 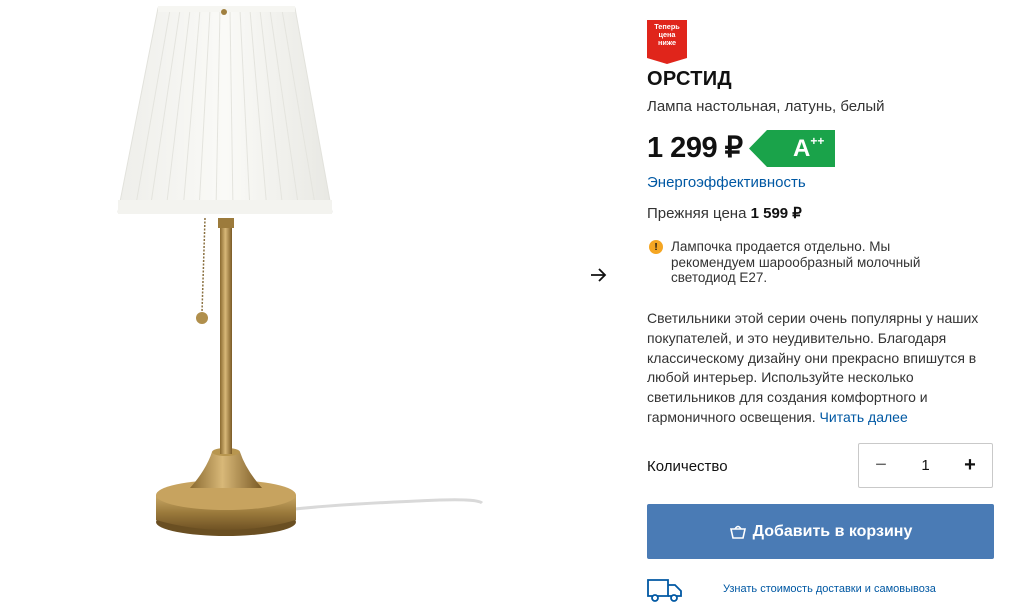 I want to click on old-price-value: 1 599 ₽, so click(x=776, y=213).